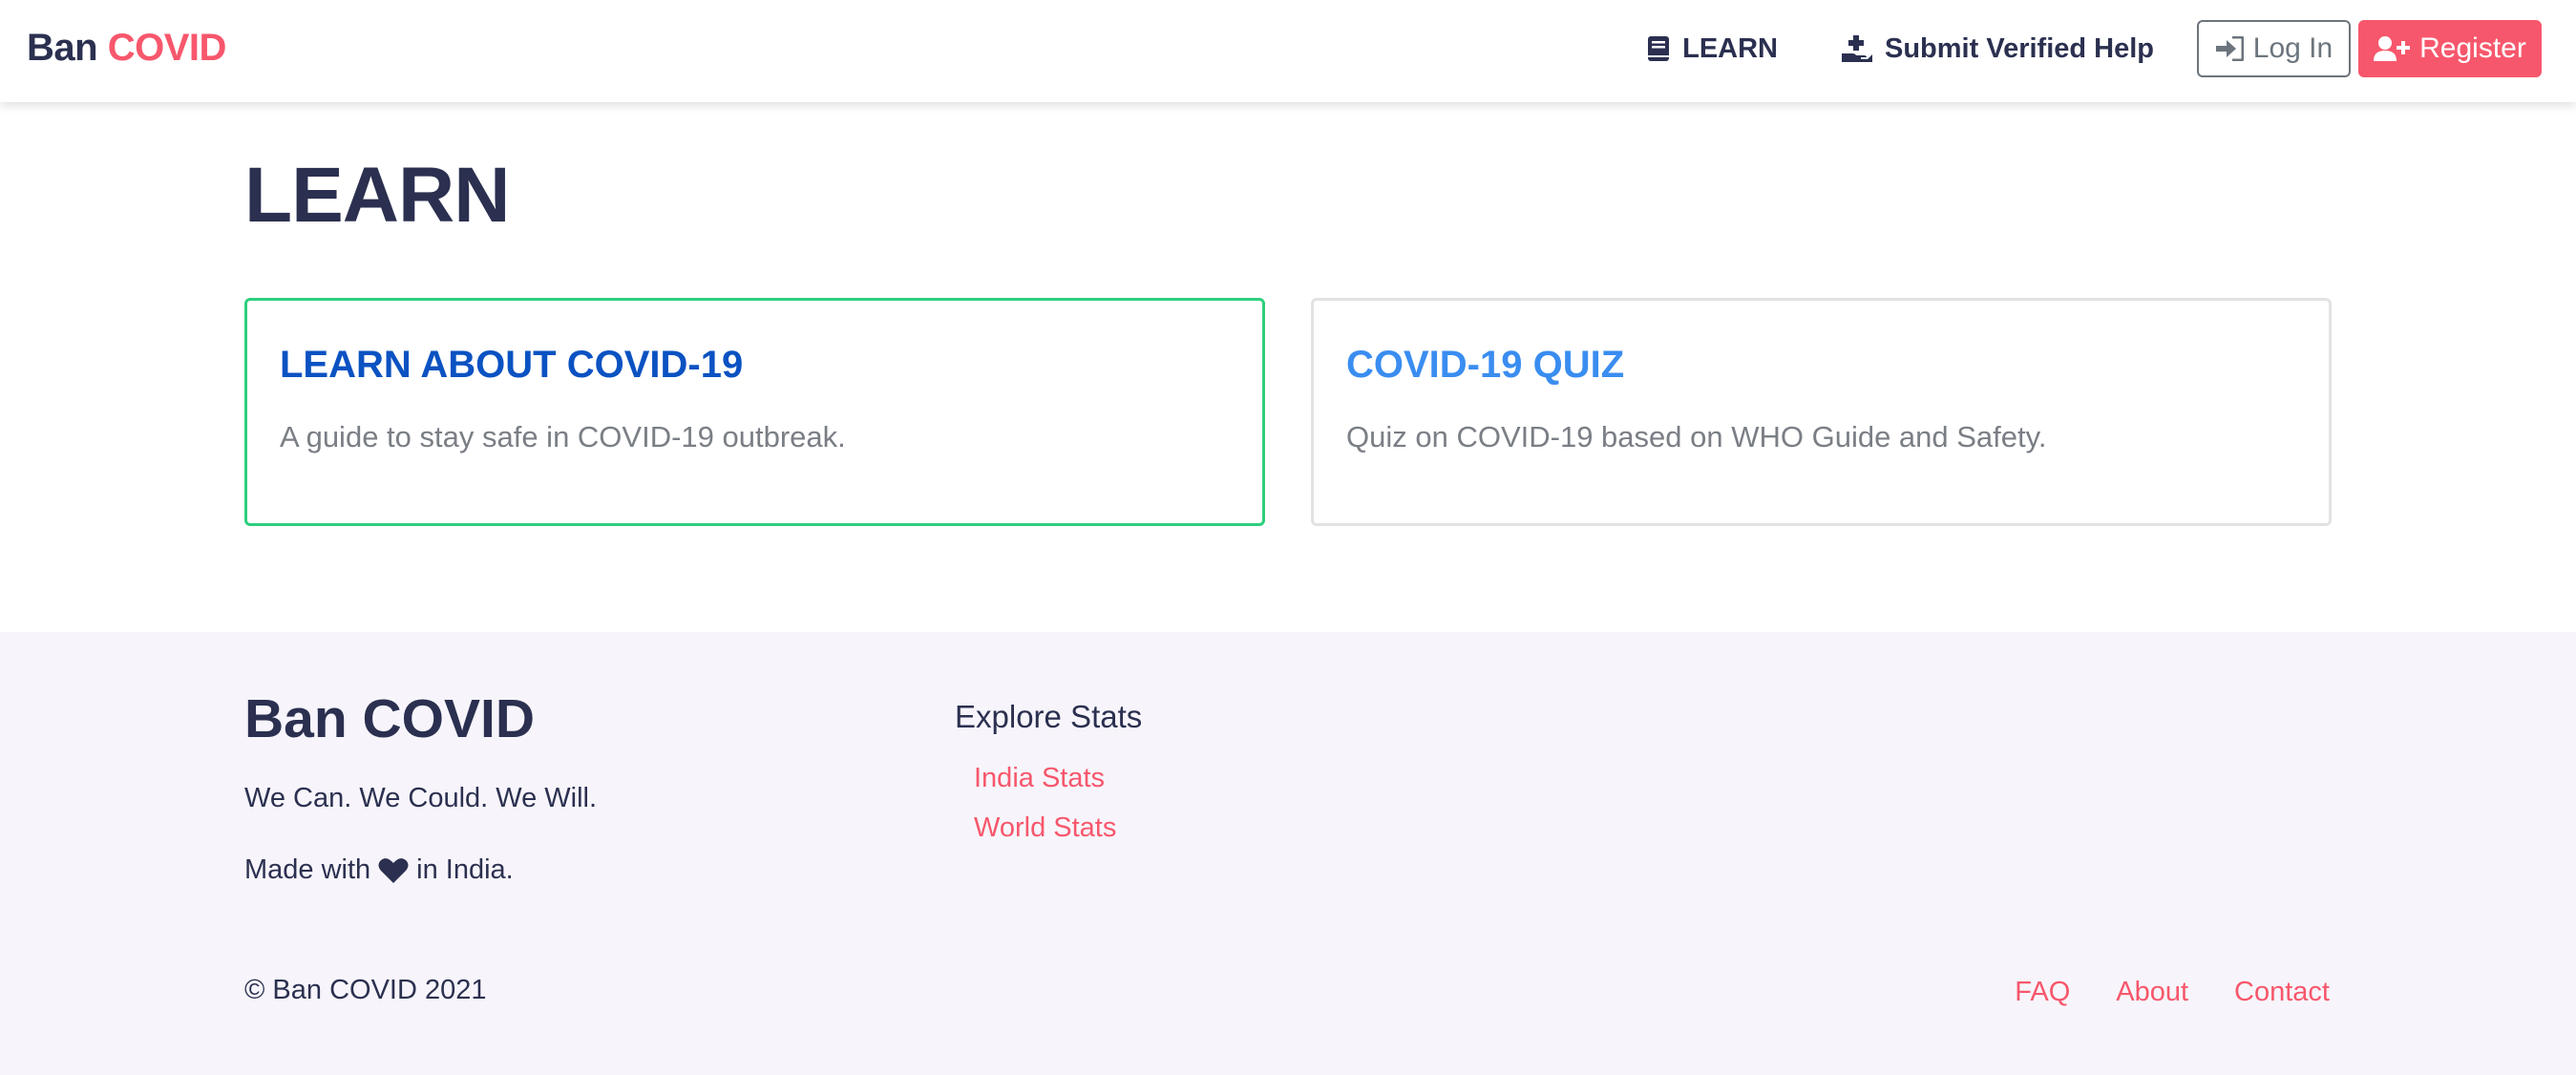 This screenshot has height=1075, width=2576. I want to click on explore-stats-heading: Explore Stats, so click(1049, 716).